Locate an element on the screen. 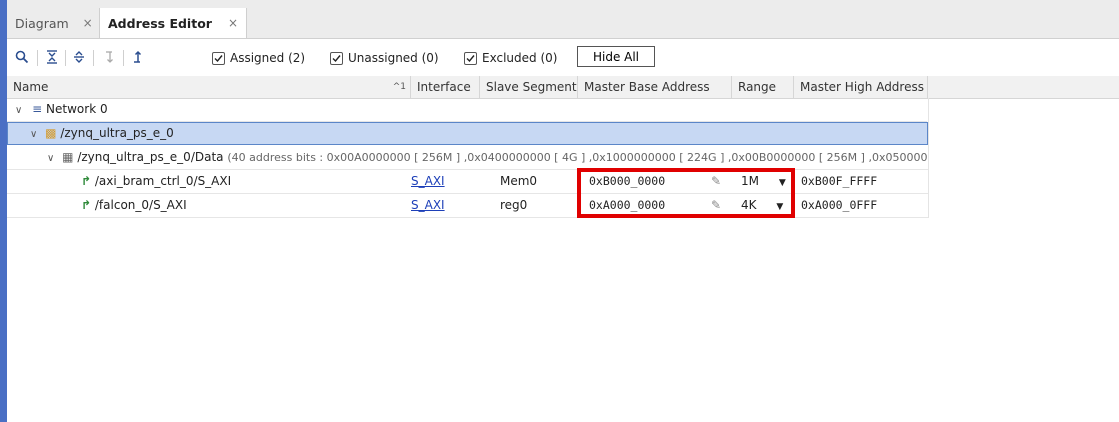 This screenshot has width=1119, height=422. expand-all-icon is located at coordinates (79, 57).